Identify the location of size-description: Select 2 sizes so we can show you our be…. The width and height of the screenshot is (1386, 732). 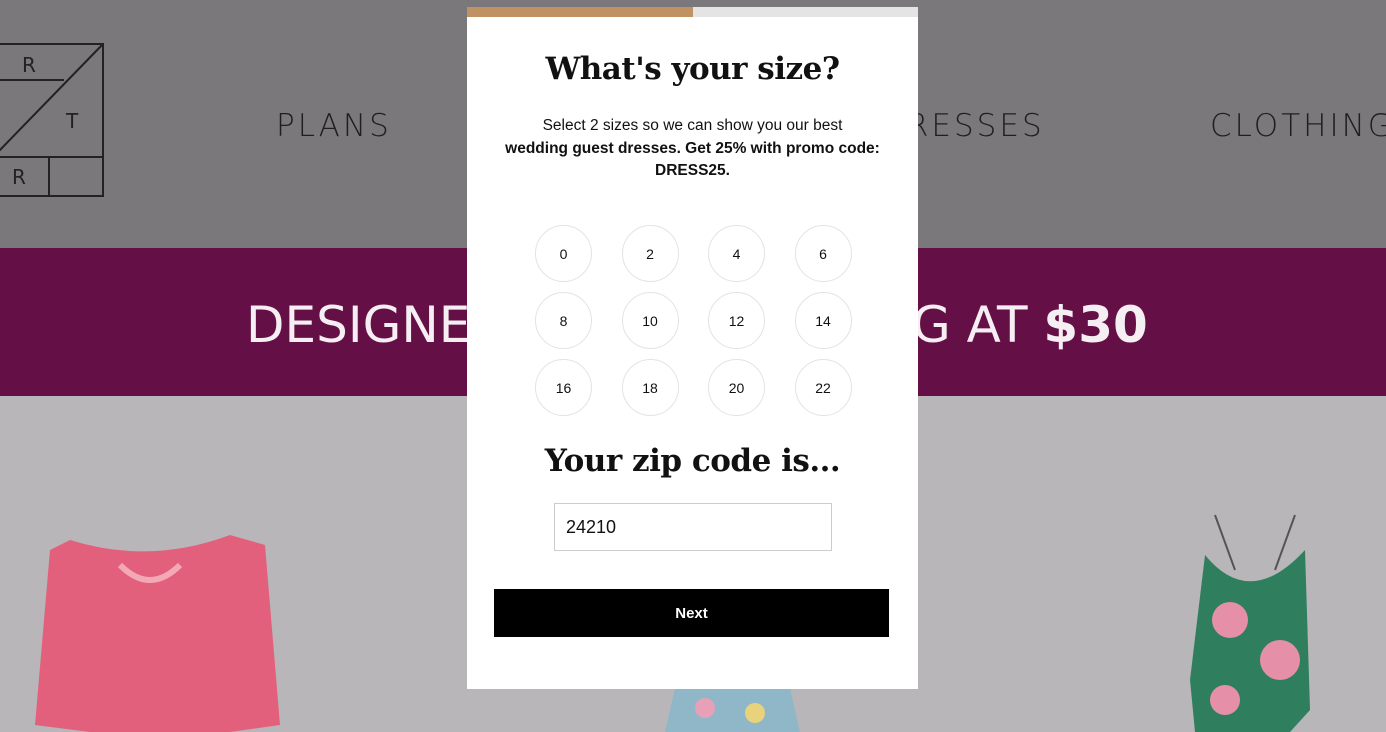
(692, 149).